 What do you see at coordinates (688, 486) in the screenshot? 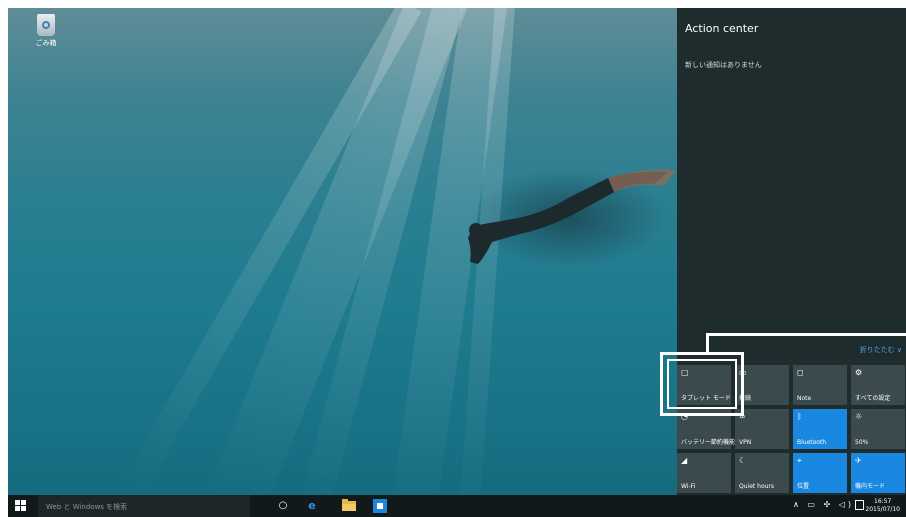
I see `quick-action-label: Wi-Fi` at bounding box center [688, 486].